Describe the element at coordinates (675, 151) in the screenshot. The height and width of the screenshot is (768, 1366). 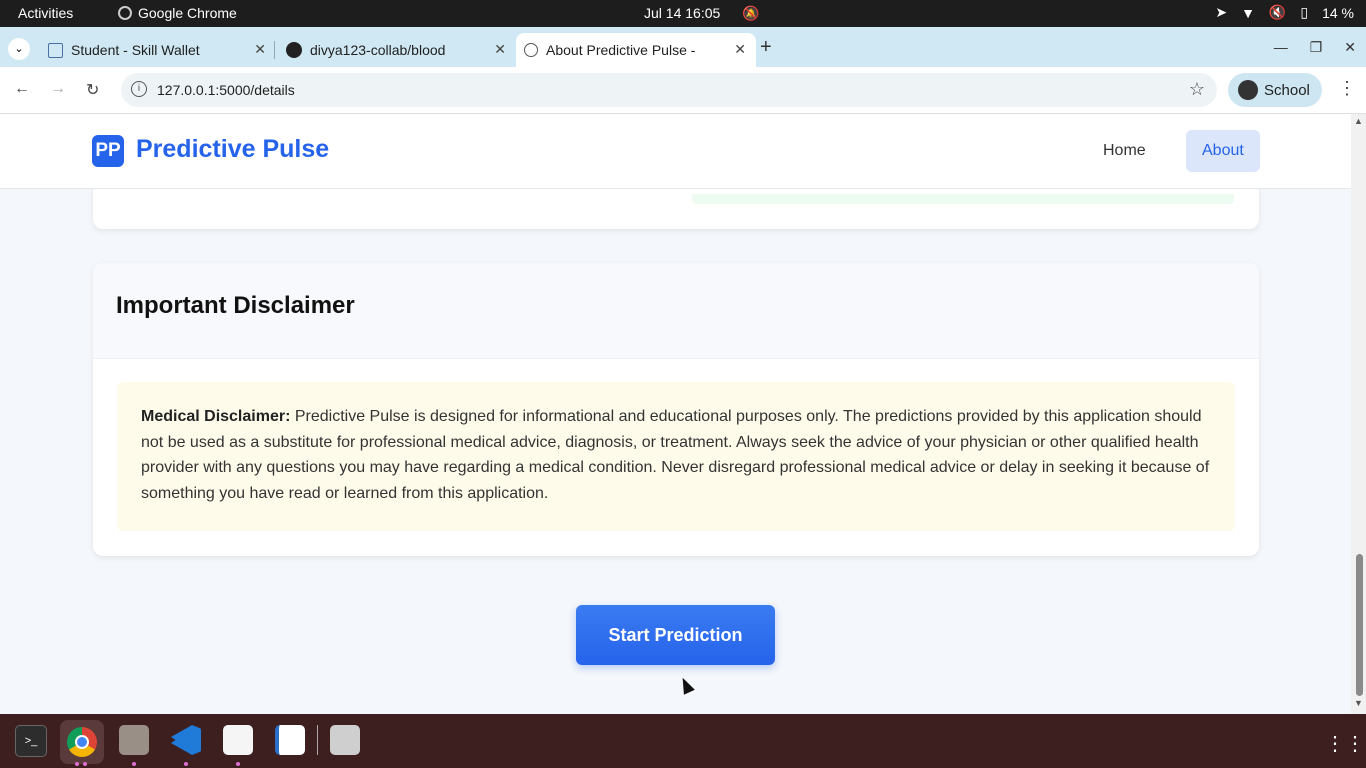
I see `site-navbar: PP Predictive Pulse Home About` at that location.